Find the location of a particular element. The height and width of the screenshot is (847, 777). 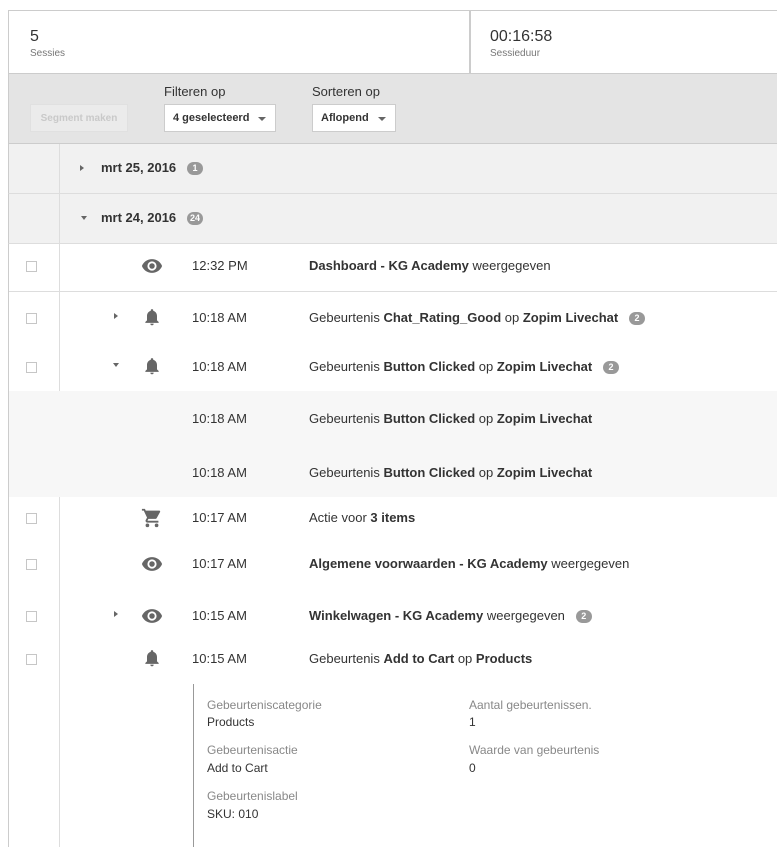

stat-sessions-value: 5 is located at coordinates (34, 36).